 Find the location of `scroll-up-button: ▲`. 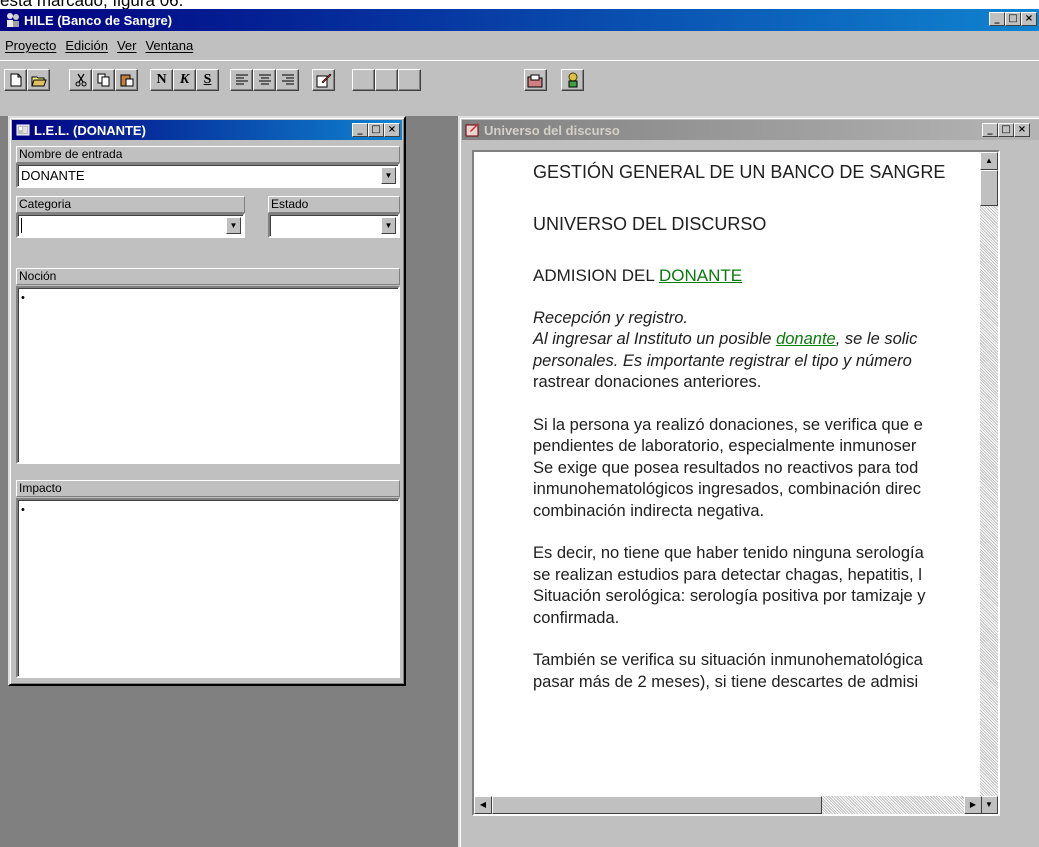

scroll-up-button: ▲ is located at coordinates (989, 161).